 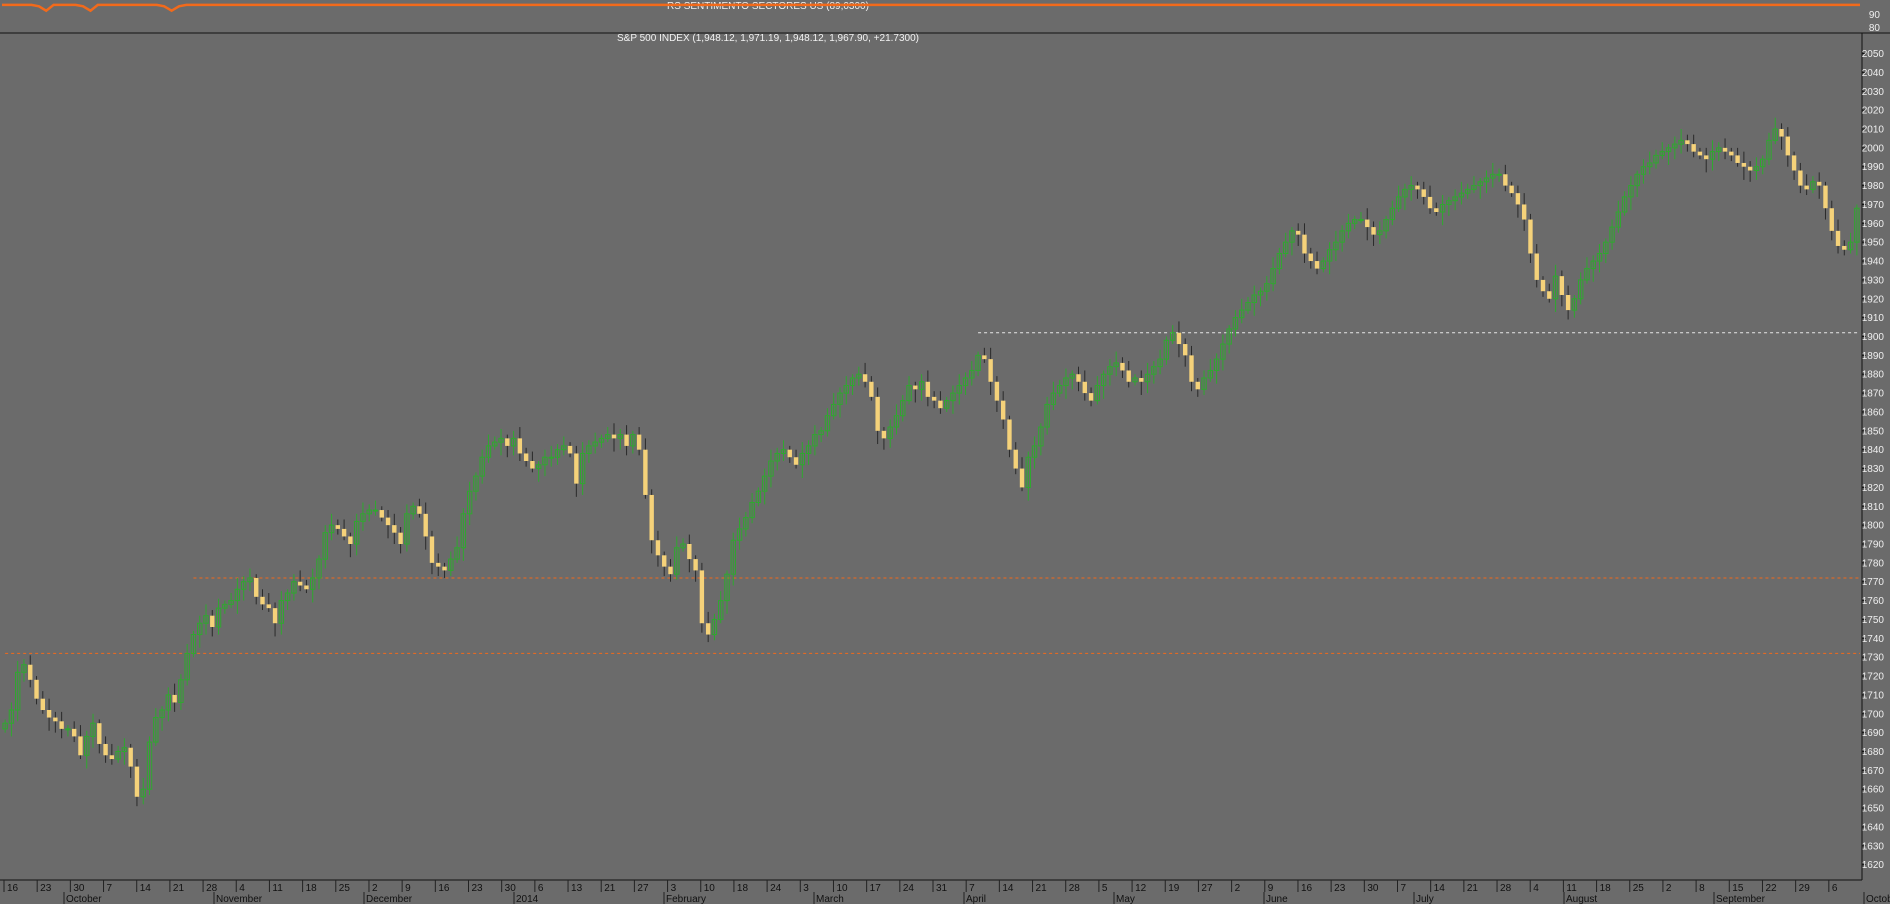 I want to click on indicator-tick-90: 90, so click(x=1875, y=15).